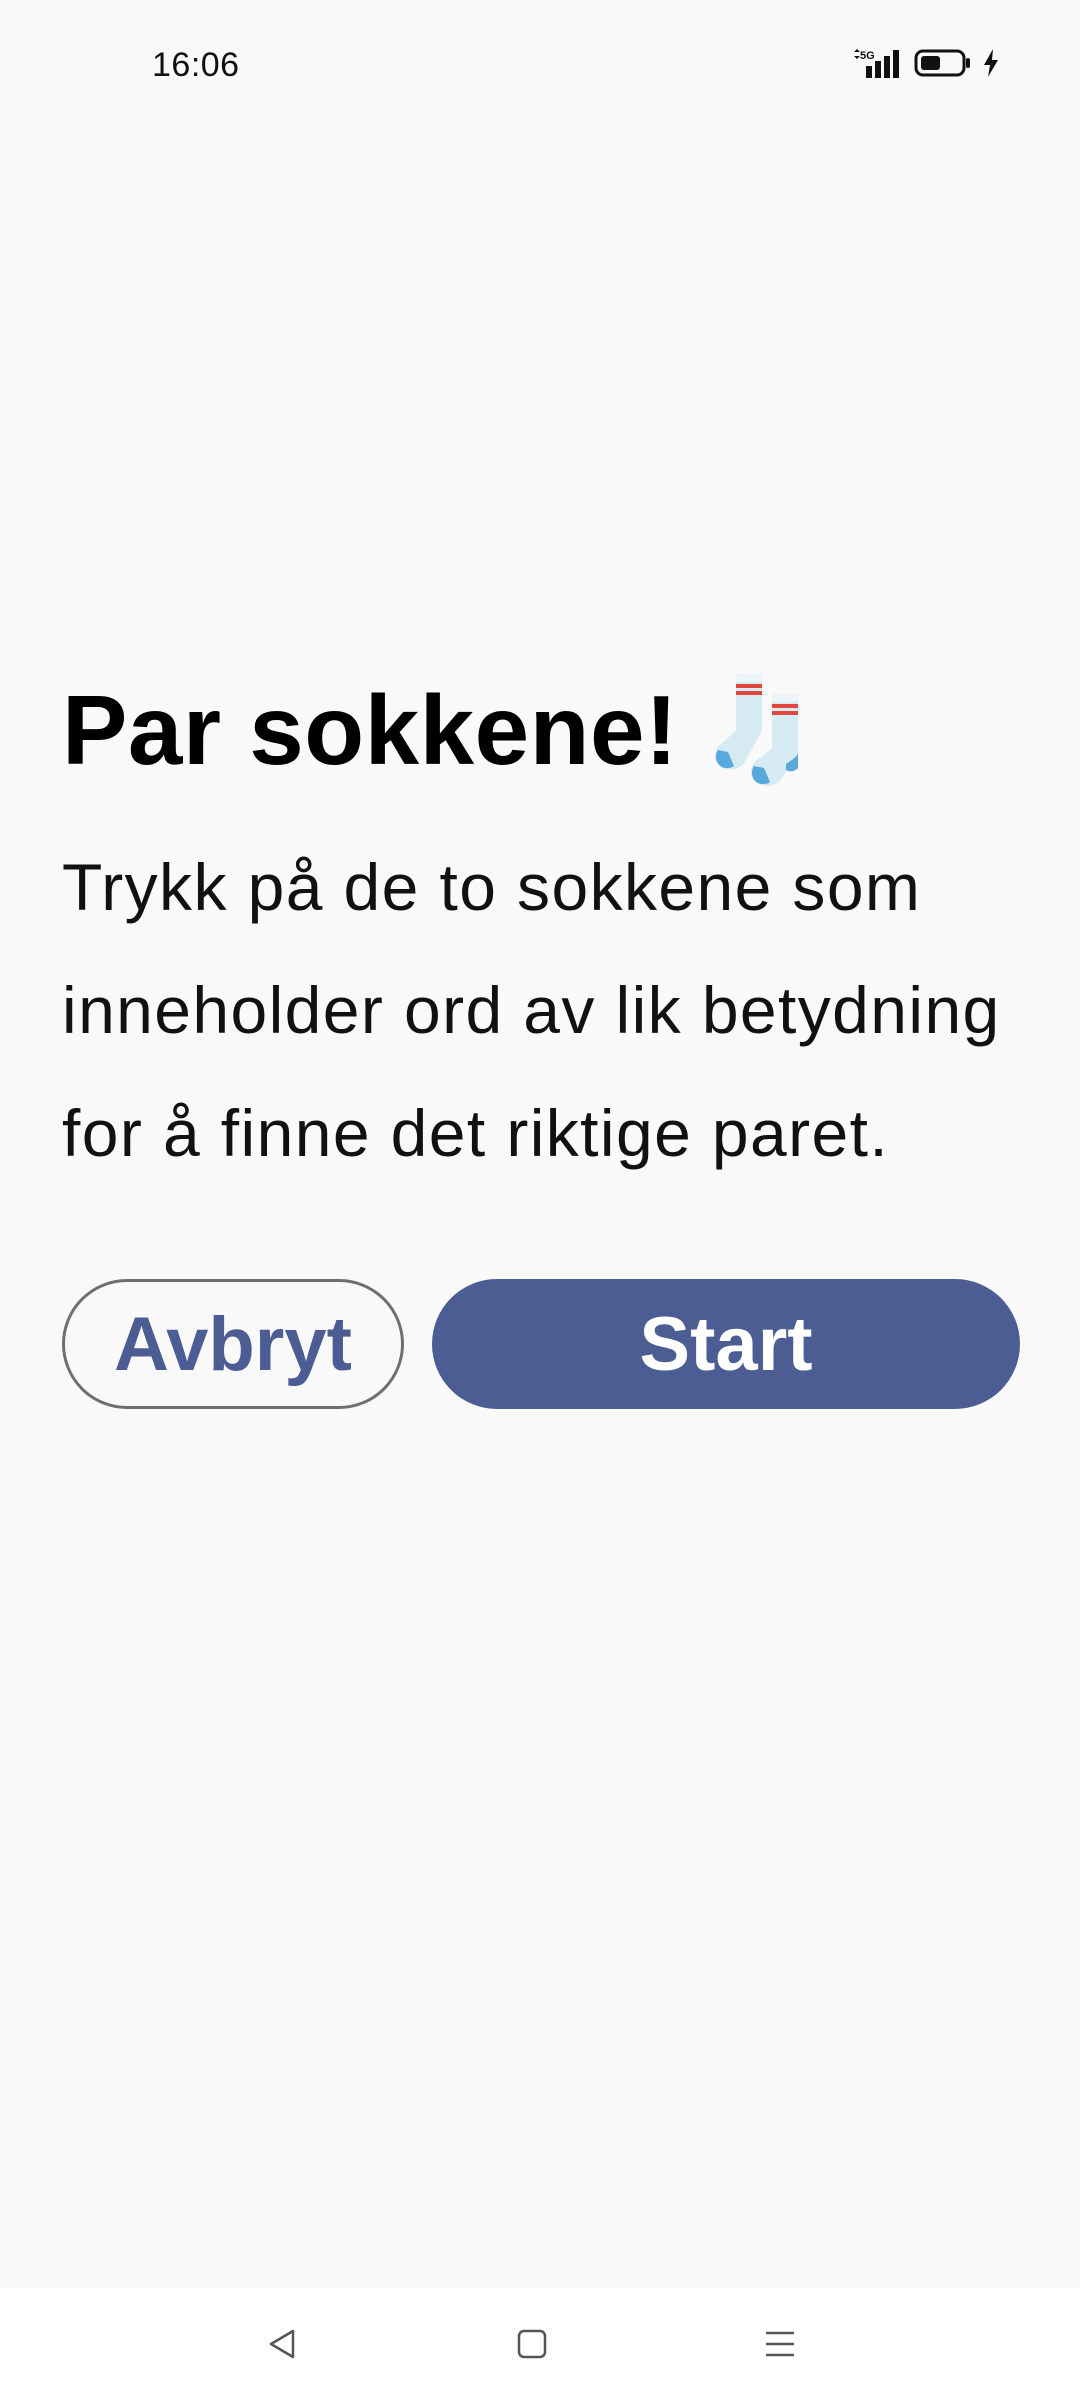  I want to click on status-icons: 5G, so click(926, 63).